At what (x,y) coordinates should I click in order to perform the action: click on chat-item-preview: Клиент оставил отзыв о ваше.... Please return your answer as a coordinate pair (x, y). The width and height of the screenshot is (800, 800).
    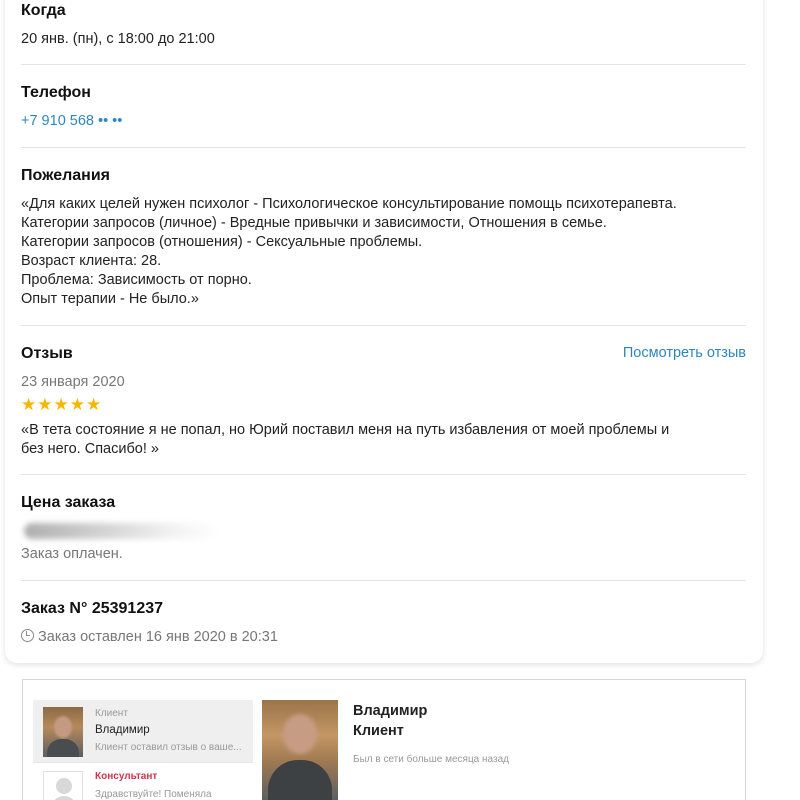
    Looking at the image, I should click on (168, 747).